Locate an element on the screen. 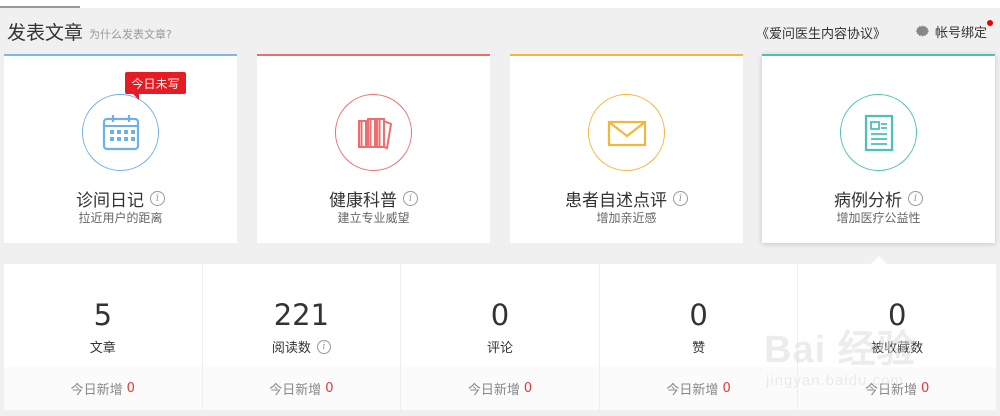 Image resolution: width=1000 pixels, height=416 pixels. card-description: 增加医疗公益性 is located at coordinates (878, 218).